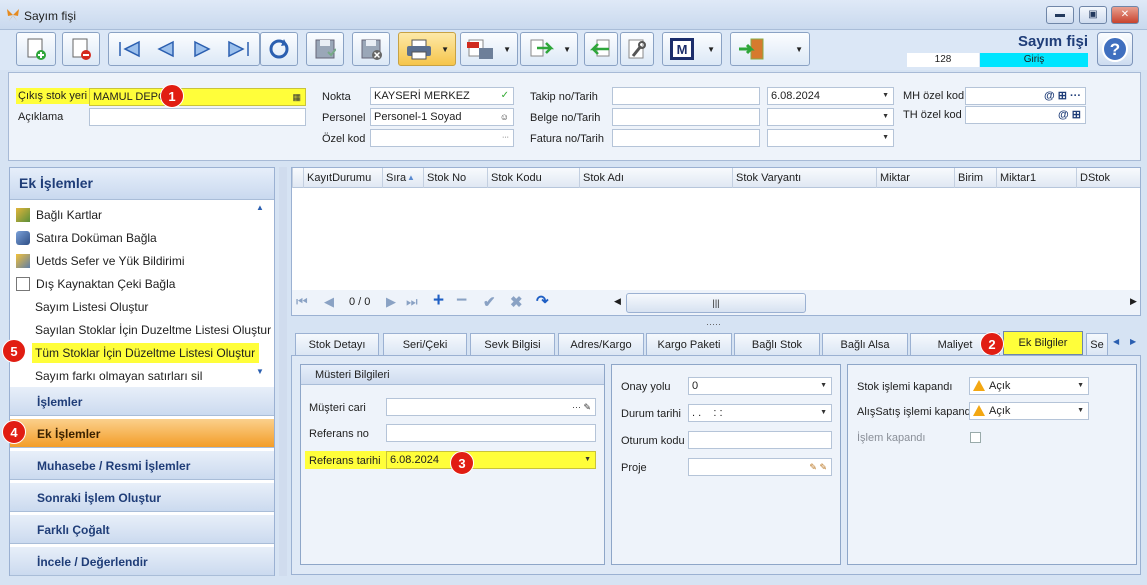  I want to click on edit-lookup-icon: ··· ✎, so click(581, 407).